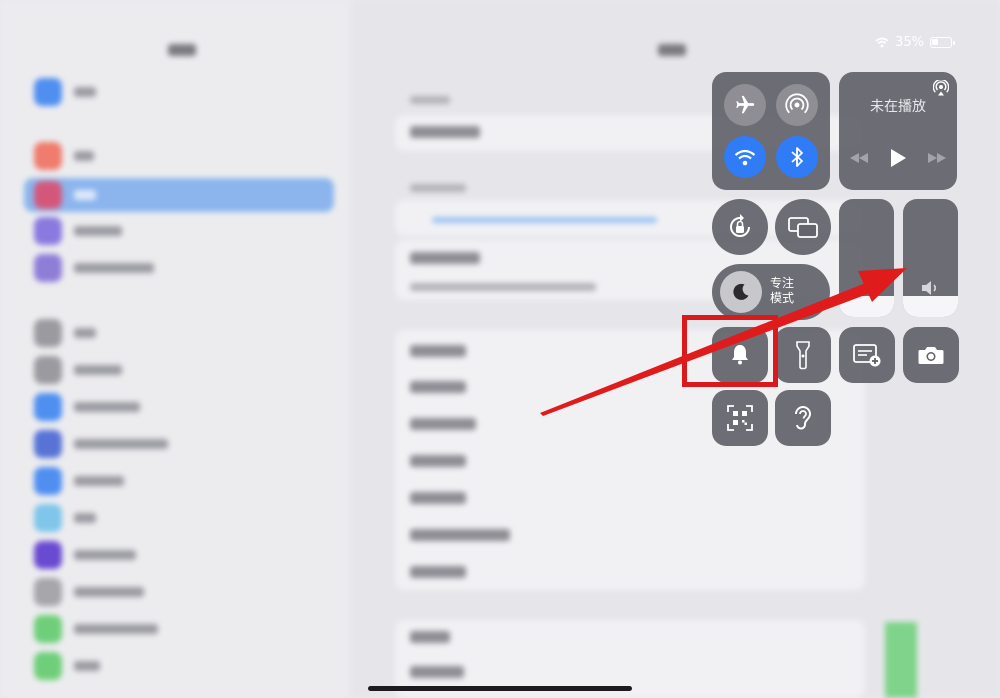 The height and width of the screenshot is (698, 1000). What do you see at coordinates (723, 342) in the screenshot?
I see `annotation-arrow` at bounding box center [723, 342].